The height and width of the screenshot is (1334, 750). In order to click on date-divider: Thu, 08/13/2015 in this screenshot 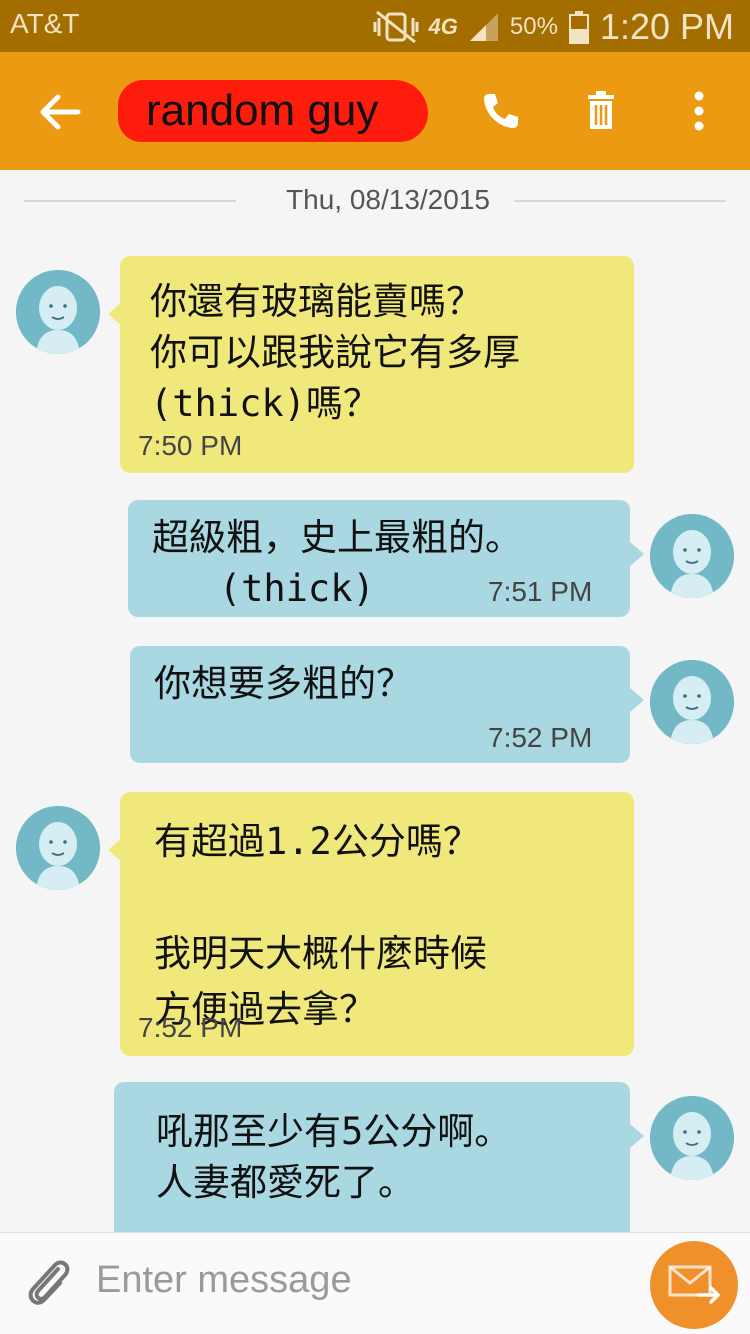, I will do `click(375, 202)`.